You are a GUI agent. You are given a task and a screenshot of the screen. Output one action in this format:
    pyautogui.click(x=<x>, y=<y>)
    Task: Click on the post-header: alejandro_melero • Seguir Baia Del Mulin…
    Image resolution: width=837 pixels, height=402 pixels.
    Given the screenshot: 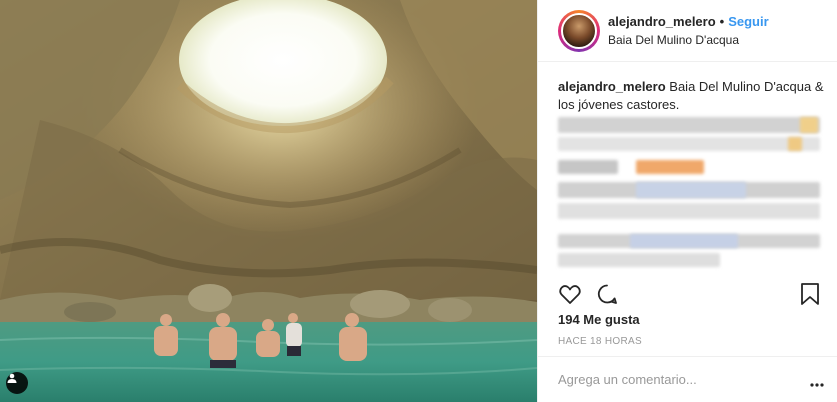 What is the action you would take?
    pyautogui.click(x=687, y=31)
    